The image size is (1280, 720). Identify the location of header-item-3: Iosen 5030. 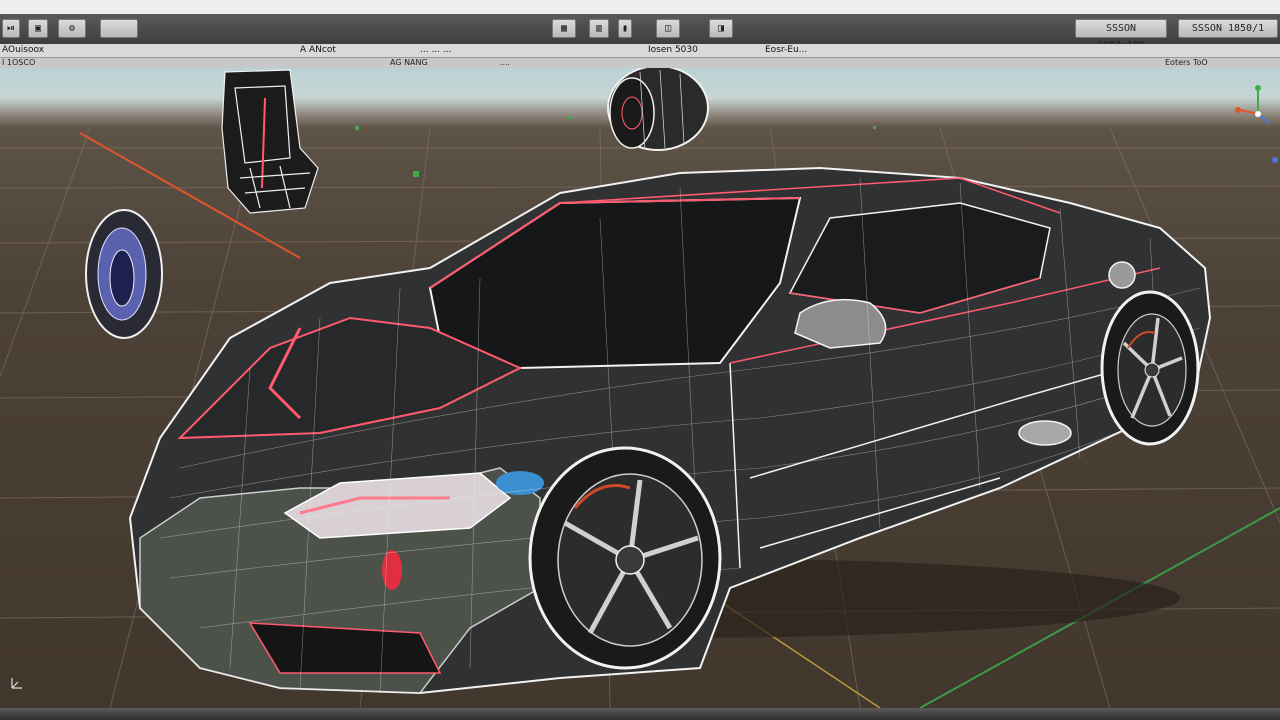
(673, 50).